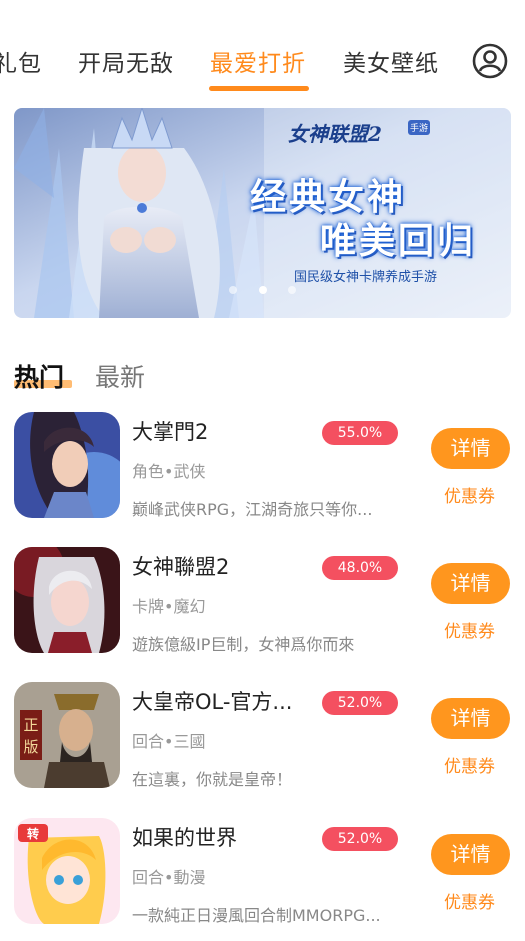 The width and height of the screenshot is (525, 941). I want to click on discount-badge: 55.0%, so click(360, 433).